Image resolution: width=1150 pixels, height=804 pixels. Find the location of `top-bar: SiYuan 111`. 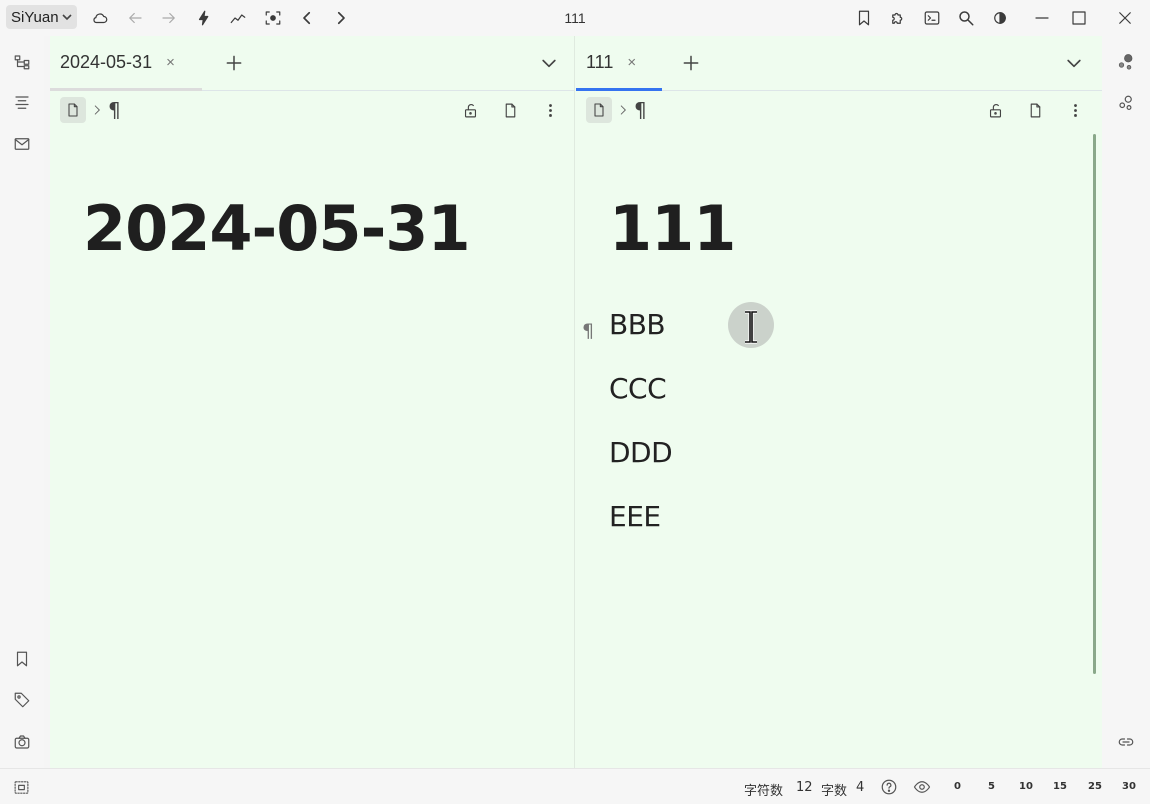

top-bar: SiYuan 111 is located at coordinates (575, 18).